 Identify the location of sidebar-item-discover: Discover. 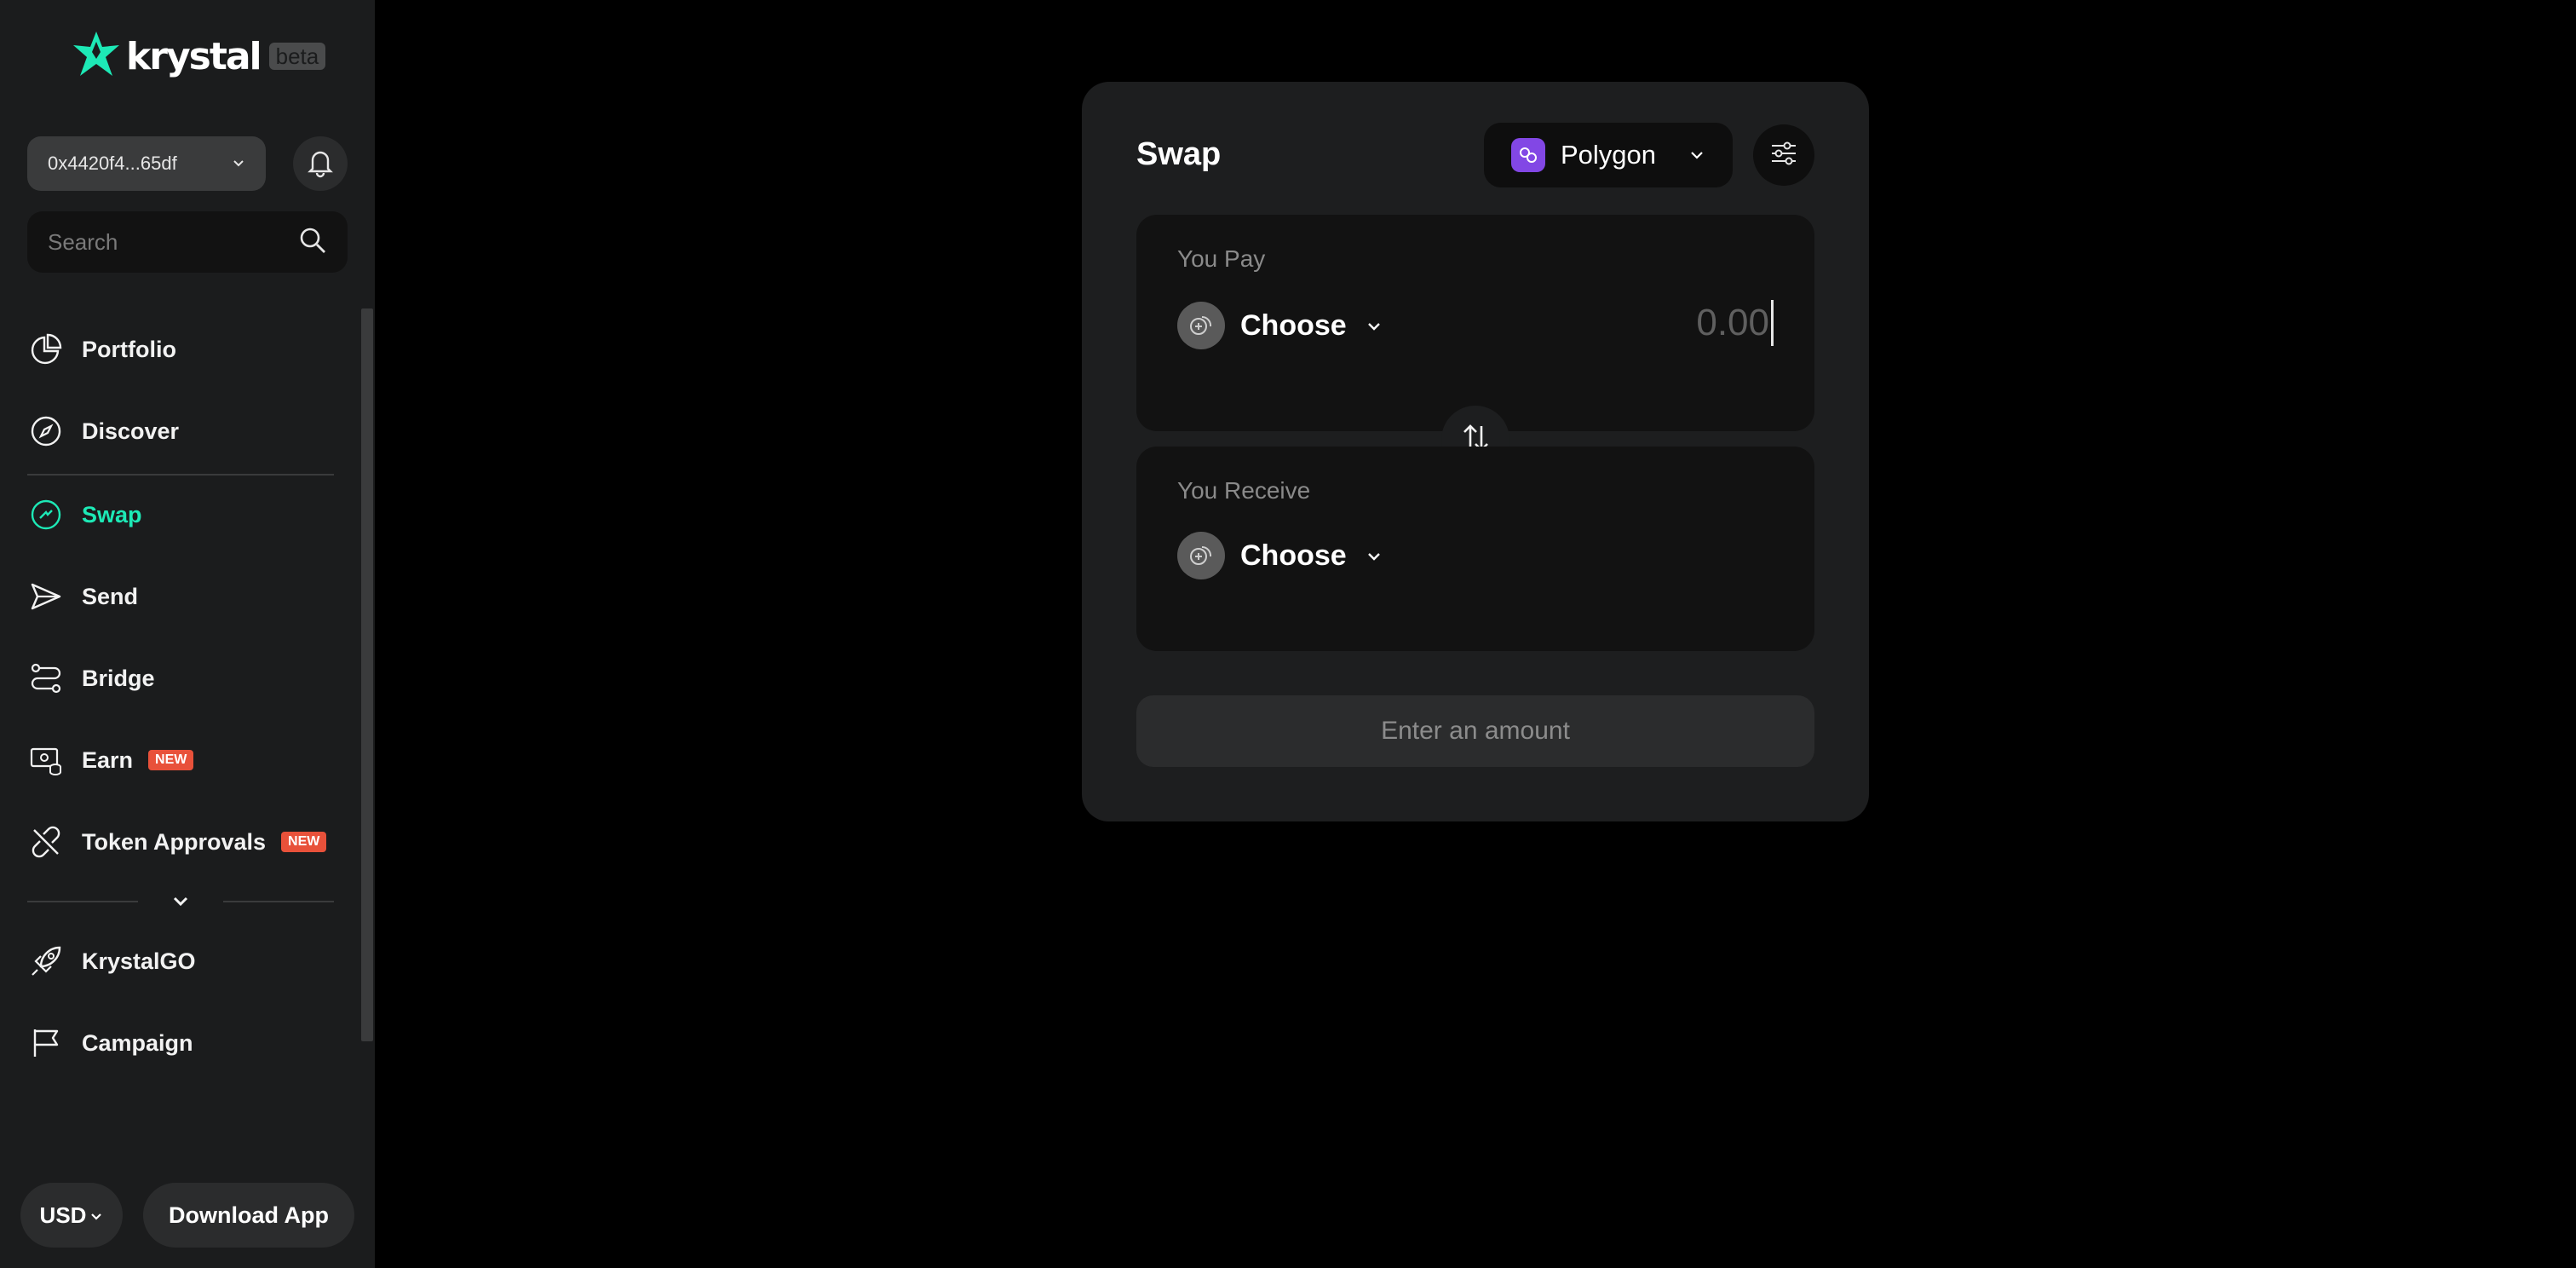
(180, 432).